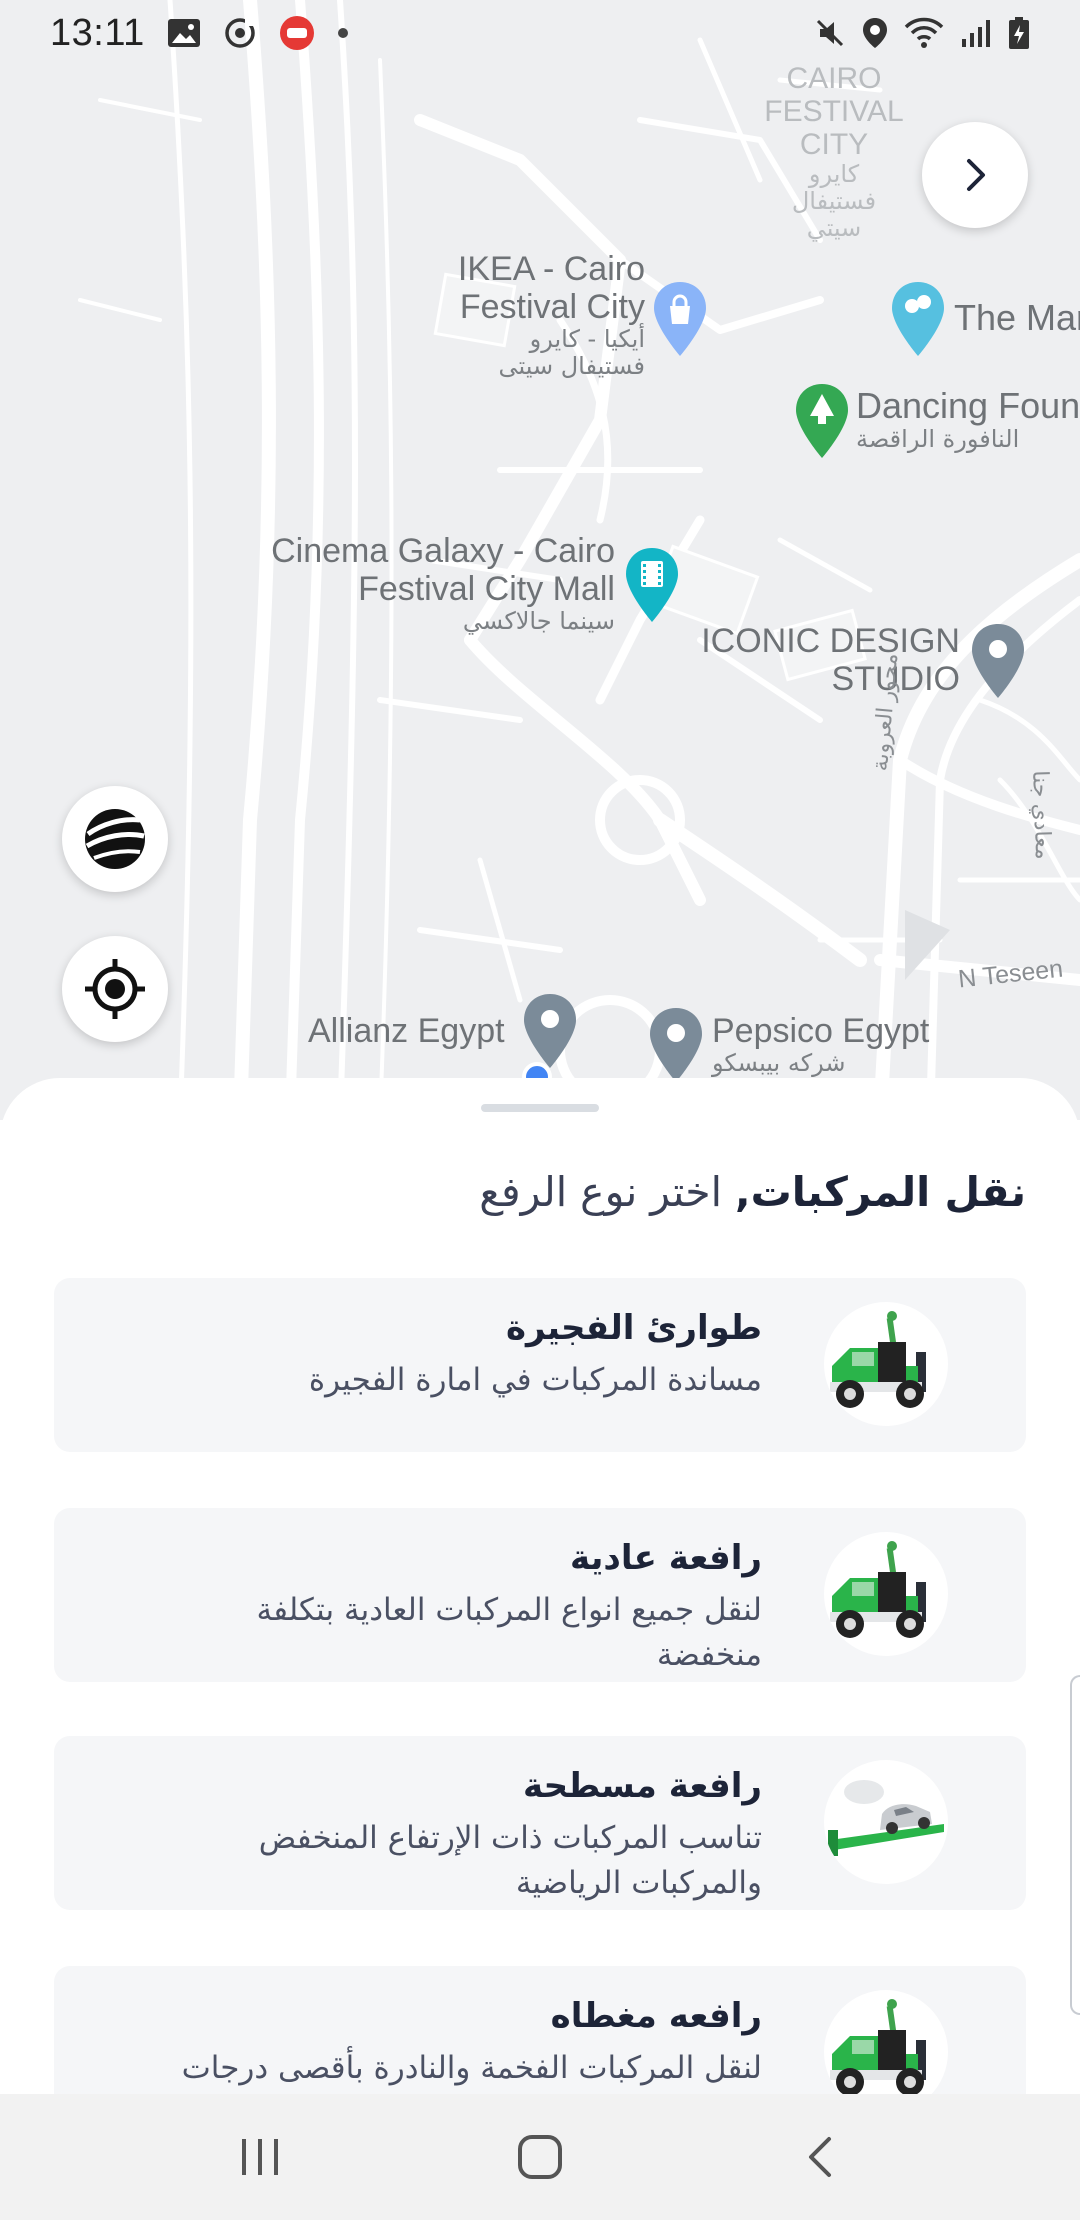  I want to click on recent-apps-button, so click(260, 2157).